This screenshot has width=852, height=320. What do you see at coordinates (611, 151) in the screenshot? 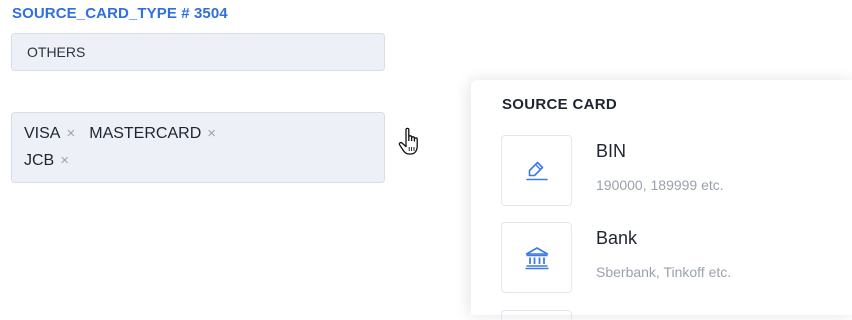
I see `option-name: BIN` at bounding box center [611, 151].